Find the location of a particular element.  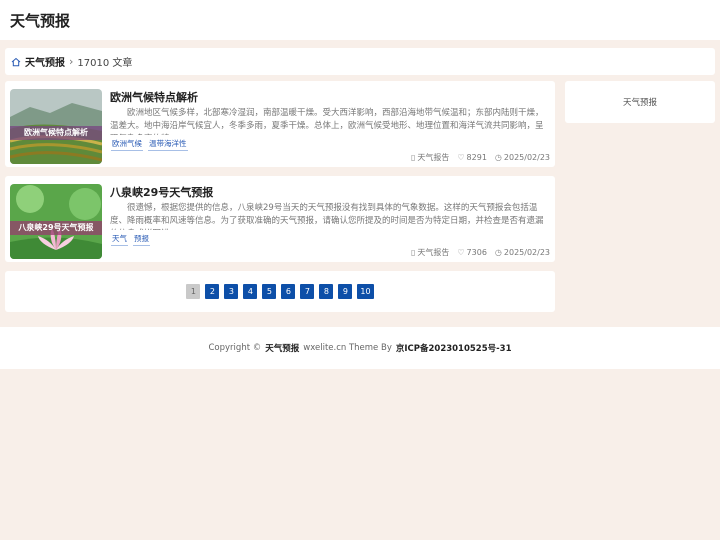

icp-link: 京ICP备2023010525号-31 is located at coordinates (454, 348).